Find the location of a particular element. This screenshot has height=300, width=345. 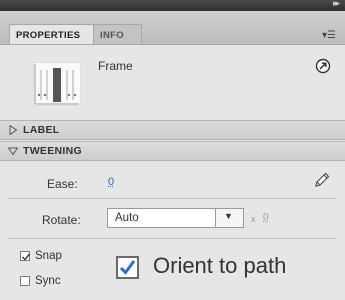

ease-label: Ease: is located at coordinates (62, 184).